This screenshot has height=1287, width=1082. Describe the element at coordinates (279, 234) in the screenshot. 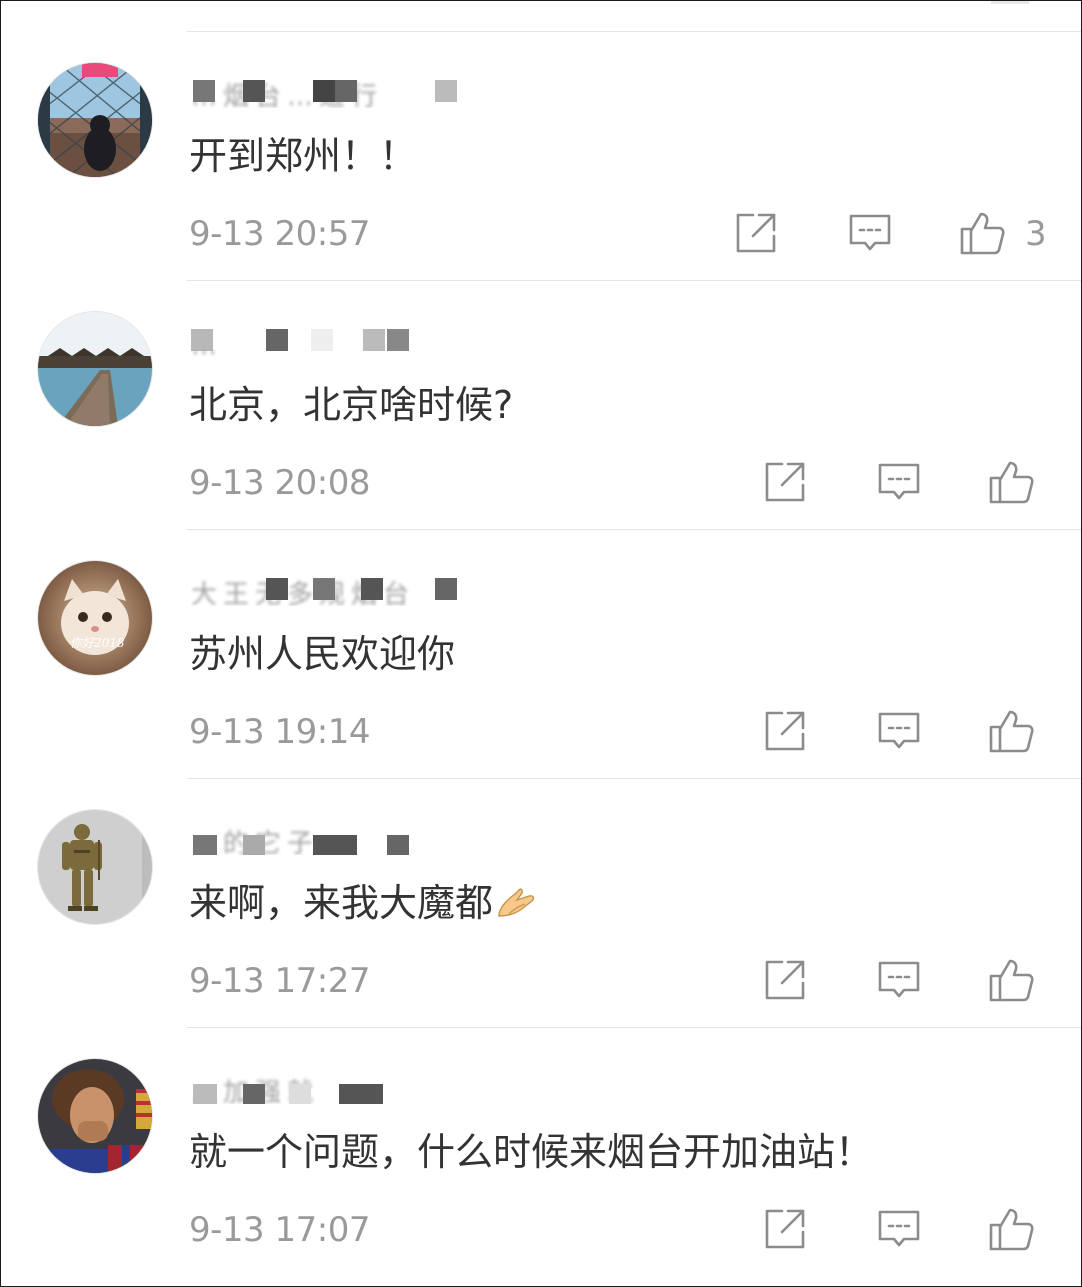

I see `comment-time: 9-13 20:57` at that location.